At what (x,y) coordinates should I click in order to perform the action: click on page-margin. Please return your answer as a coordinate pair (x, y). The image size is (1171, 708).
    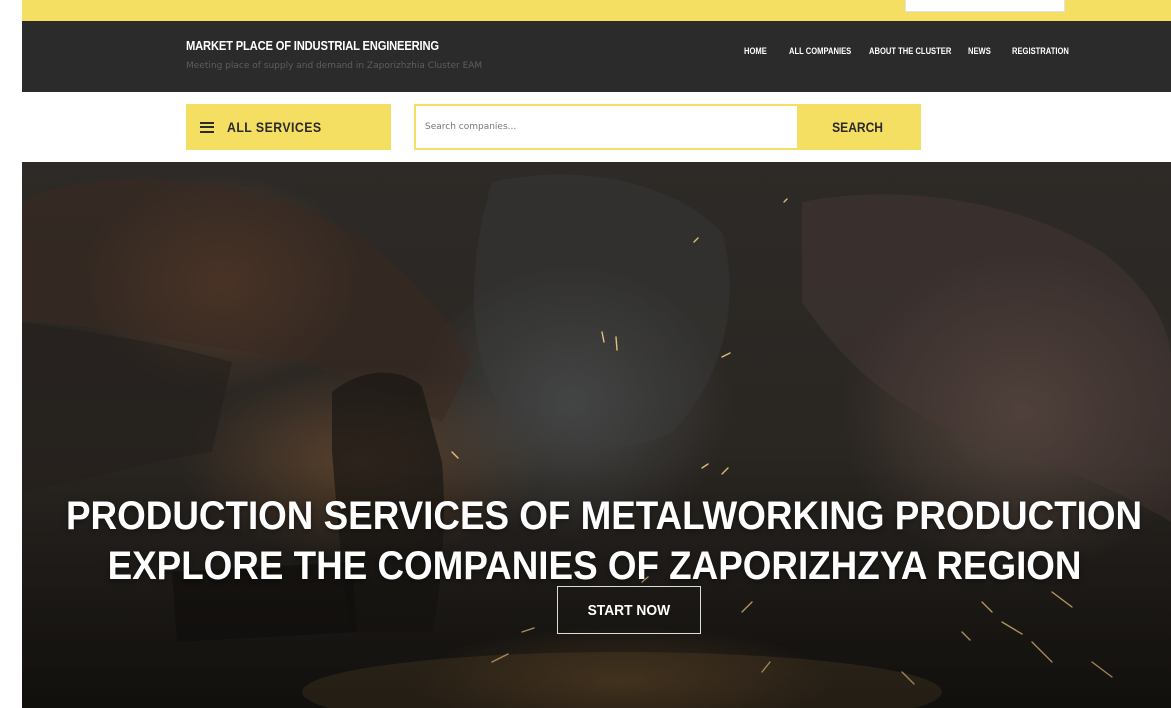
    Looking at the image, I should click on (11, 10).